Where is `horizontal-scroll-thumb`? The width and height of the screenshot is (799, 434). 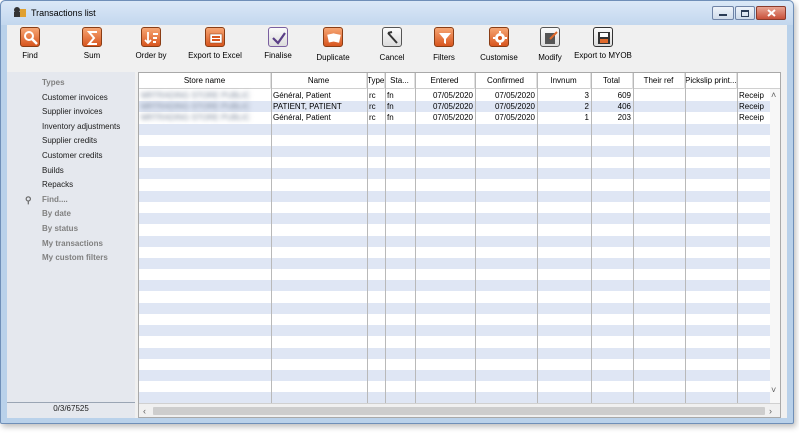 horizontal-scroll-thumb is located at coordinates (459, 411).